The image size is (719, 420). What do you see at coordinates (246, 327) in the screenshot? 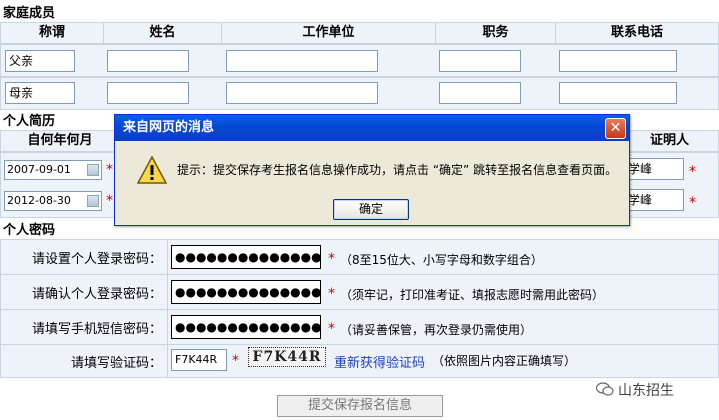
I see `sms-password-input: ●●●●●●●●●●●●●●●●●●●●` at bounding box center [246, 327].